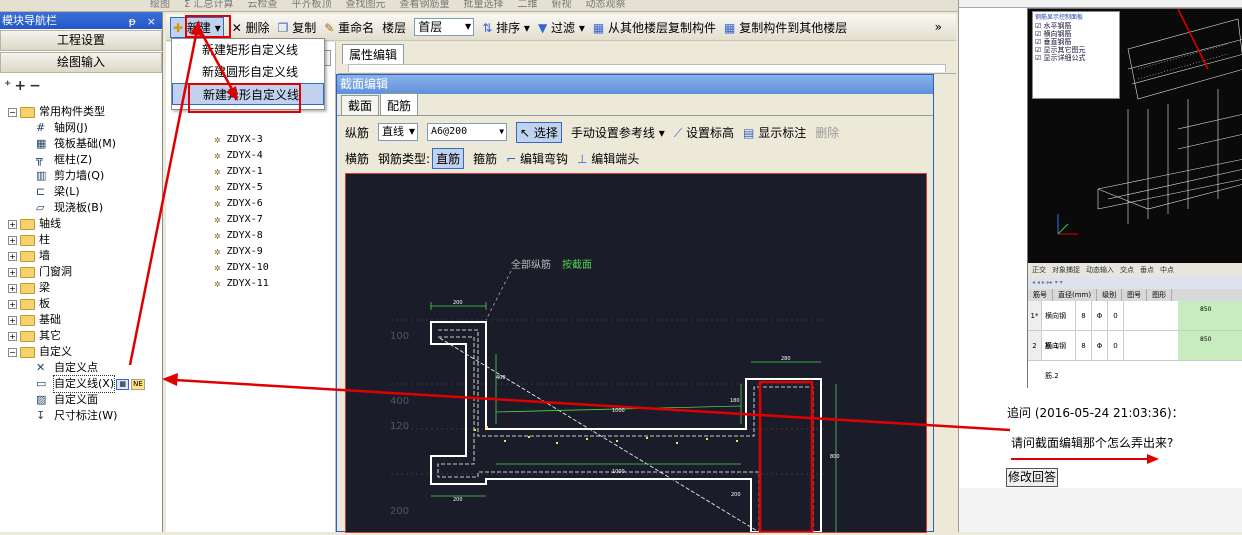  I want to click on sort-button: ⇅ 排序 ▾, so click(506, 27).